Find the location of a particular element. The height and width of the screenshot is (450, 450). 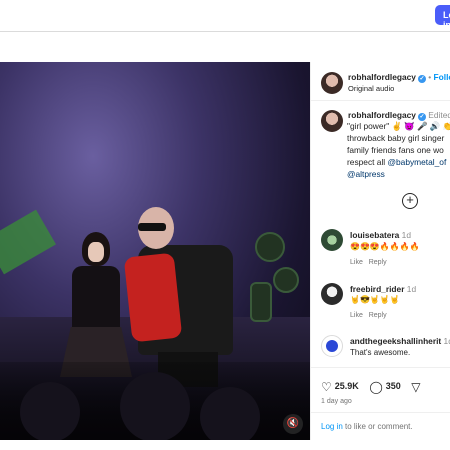

author-username: robhalfordlegacy is located at coordinates (382, 77).